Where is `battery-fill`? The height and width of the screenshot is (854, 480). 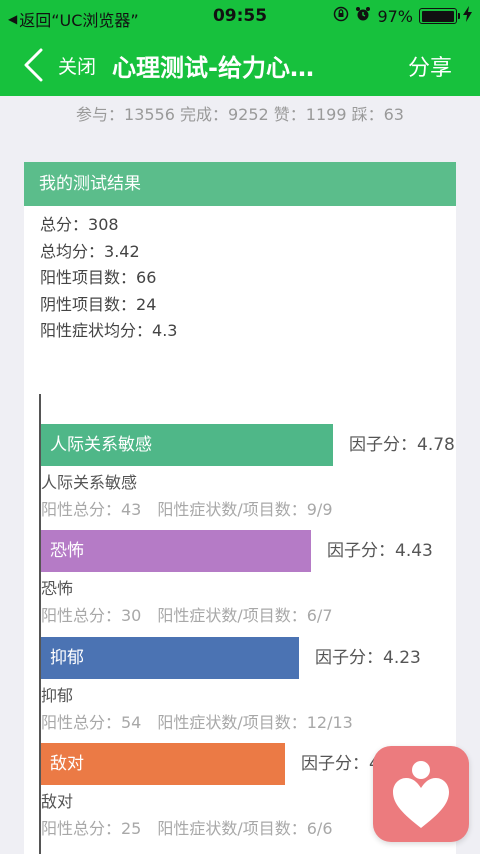
battery-fill is located at coordinates (437, 16).